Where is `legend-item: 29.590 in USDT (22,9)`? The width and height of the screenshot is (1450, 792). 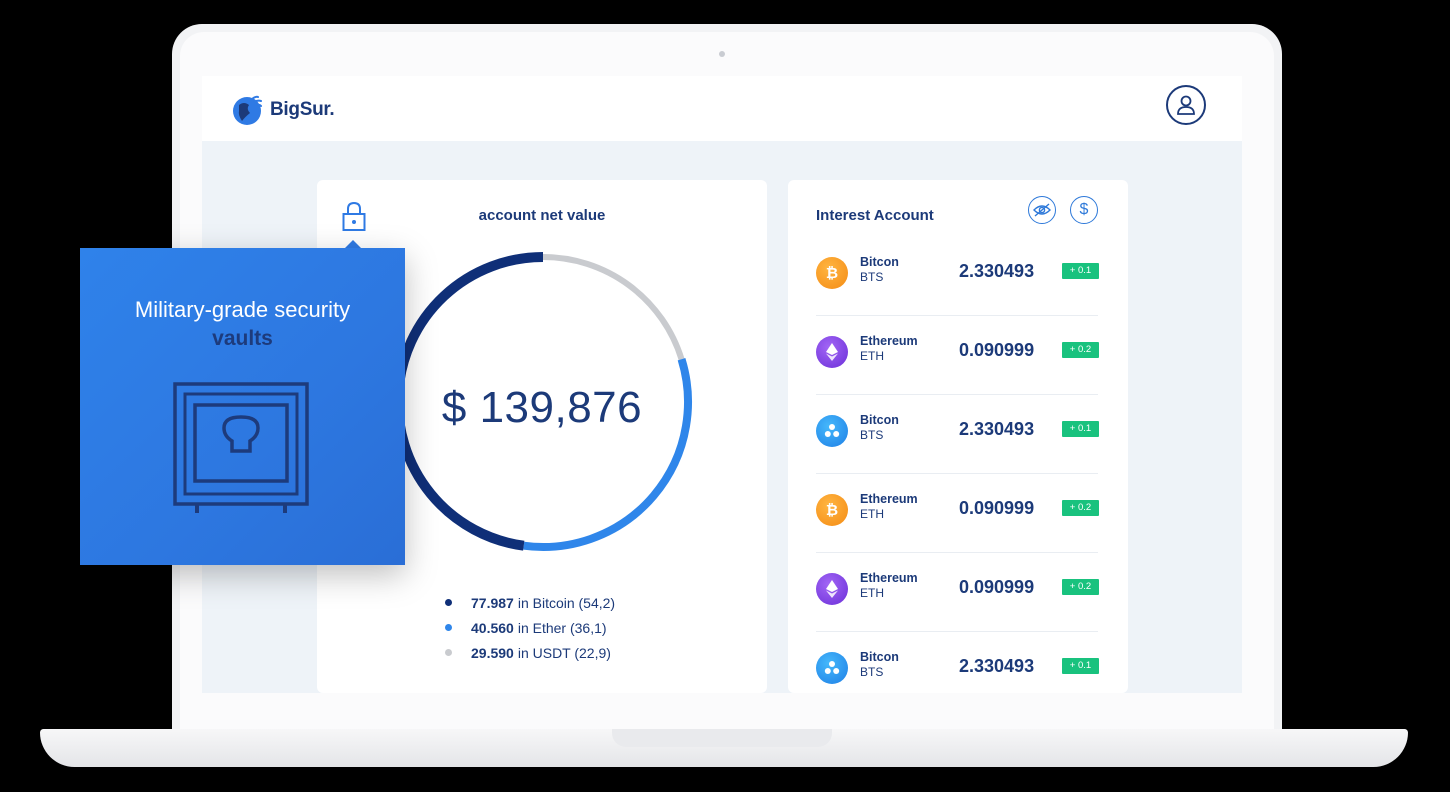 legend-item: 29.590 in USDT (22,9) is located at coordinates (530, 652).